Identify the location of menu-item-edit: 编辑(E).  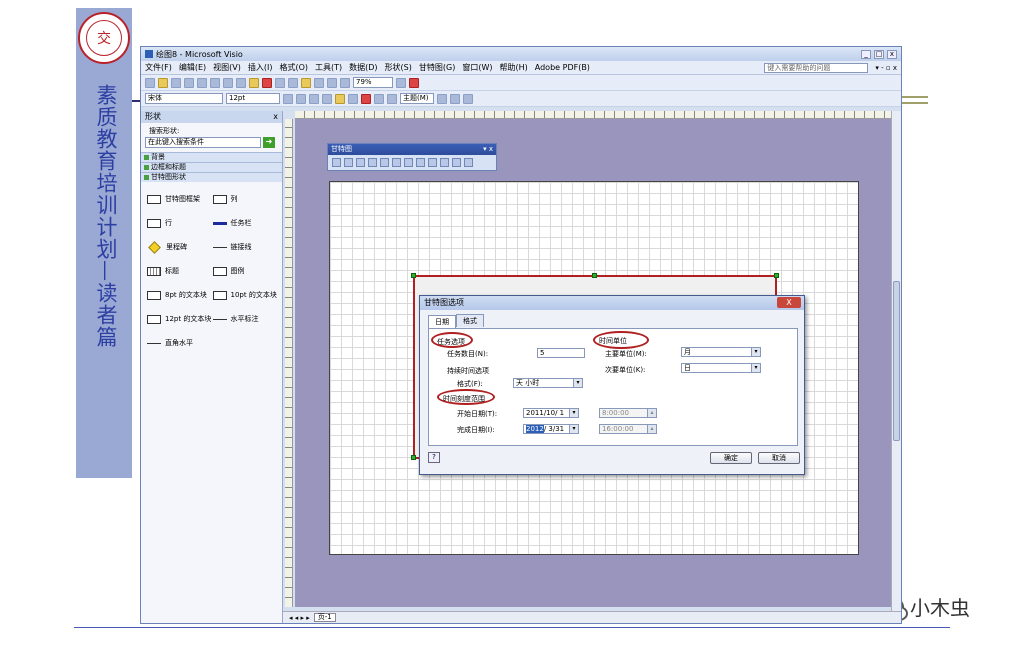
(192, 67).